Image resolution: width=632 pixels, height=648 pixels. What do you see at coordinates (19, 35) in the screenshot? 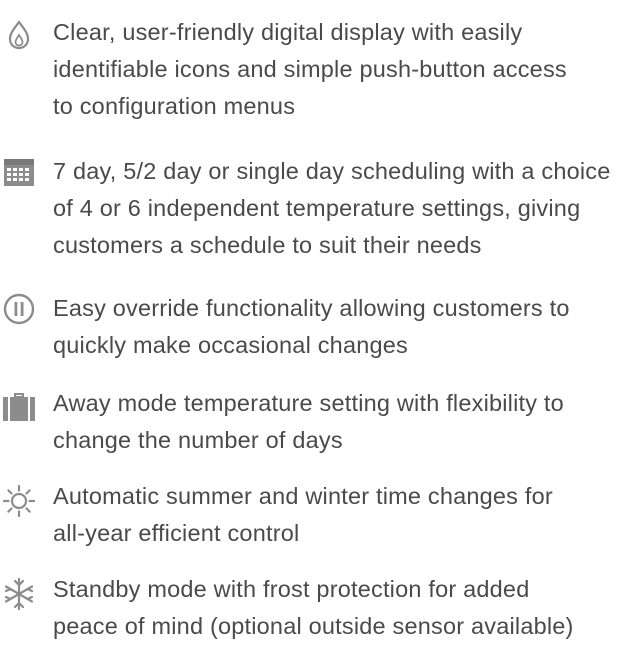
I see `flame-icon` at bounding box center [19, 35].